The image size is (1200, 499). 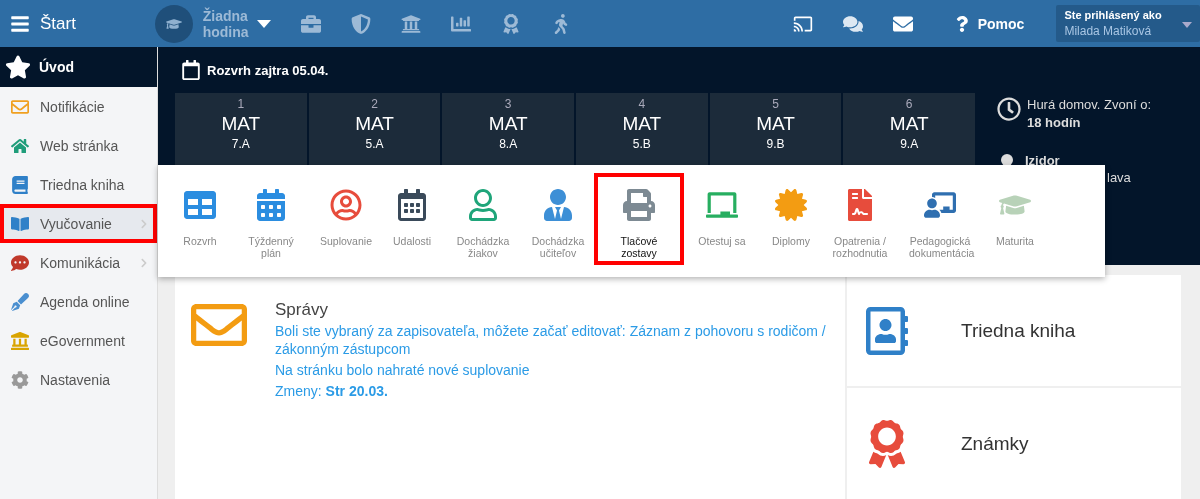 What do you see at coordinates (78, 106) in the screenshot?
I see `sidebar-item: Notifikácie` at bounding box center [78, 106].